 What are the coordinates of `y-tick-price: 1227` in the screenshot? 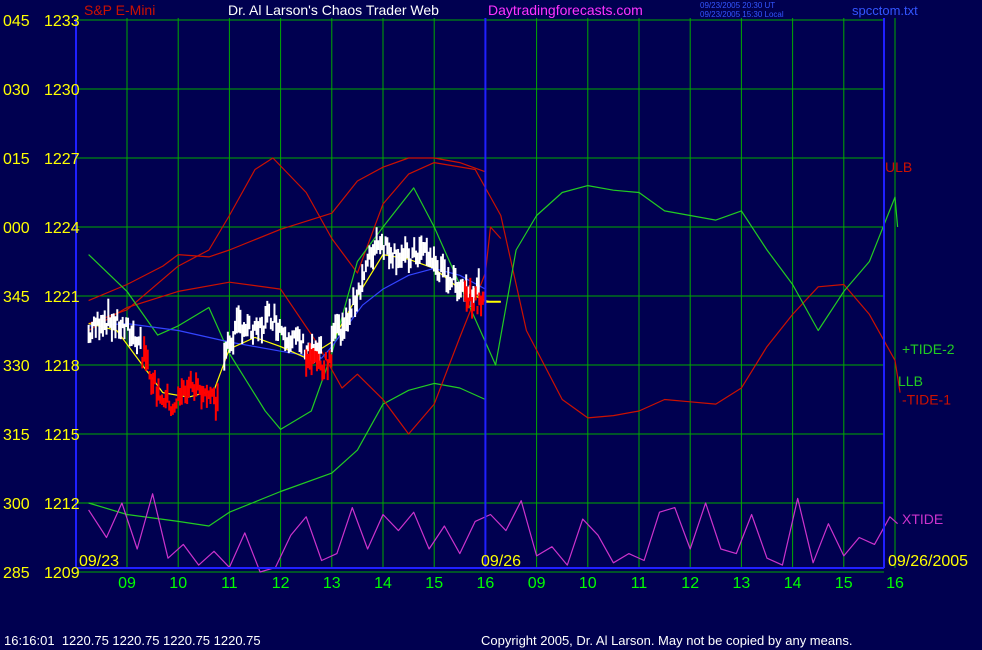 It's located at (62, 159).